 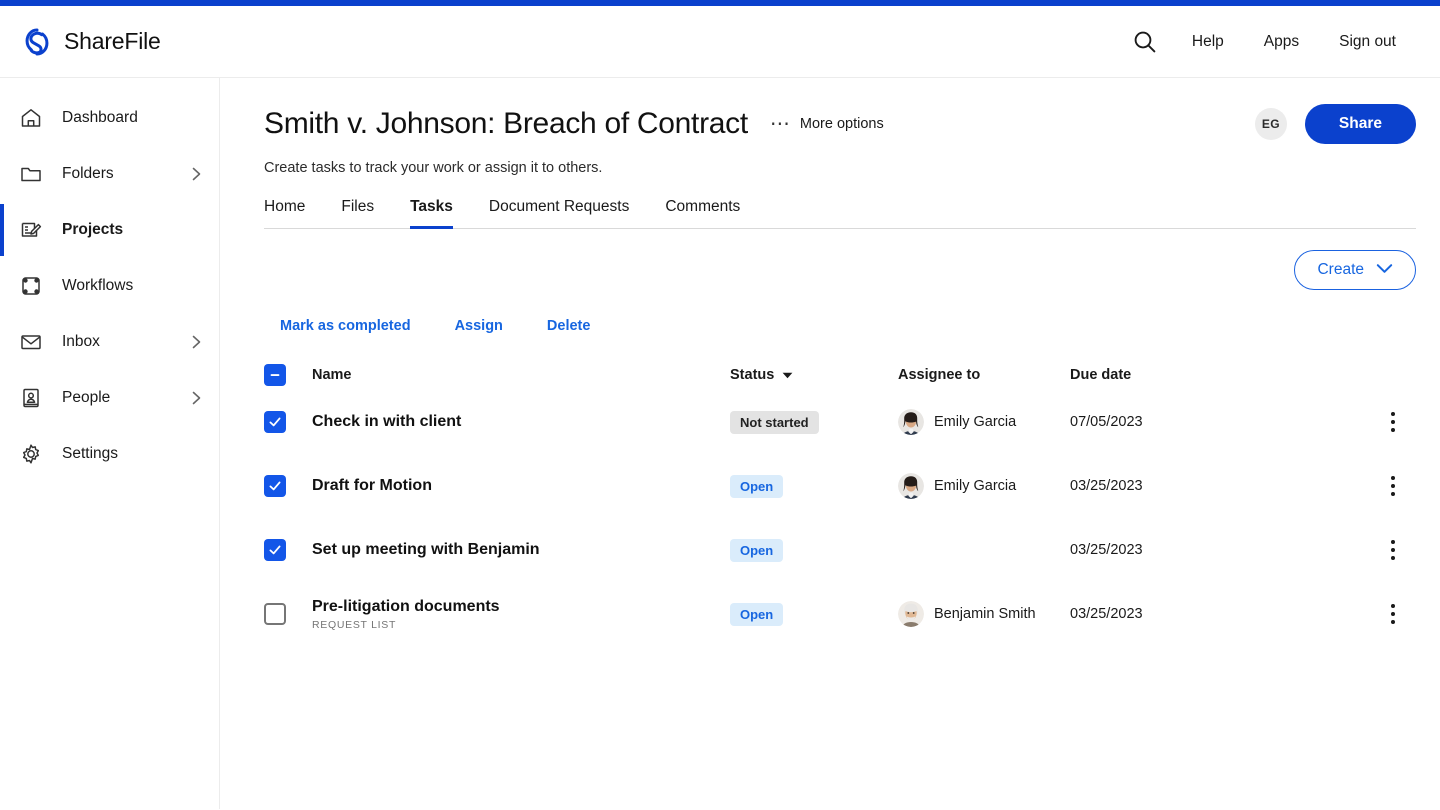 What do you see at coordinates (31, 342) in the screenshot?
I see `envelope-icon` at bounding box center [31, 342].